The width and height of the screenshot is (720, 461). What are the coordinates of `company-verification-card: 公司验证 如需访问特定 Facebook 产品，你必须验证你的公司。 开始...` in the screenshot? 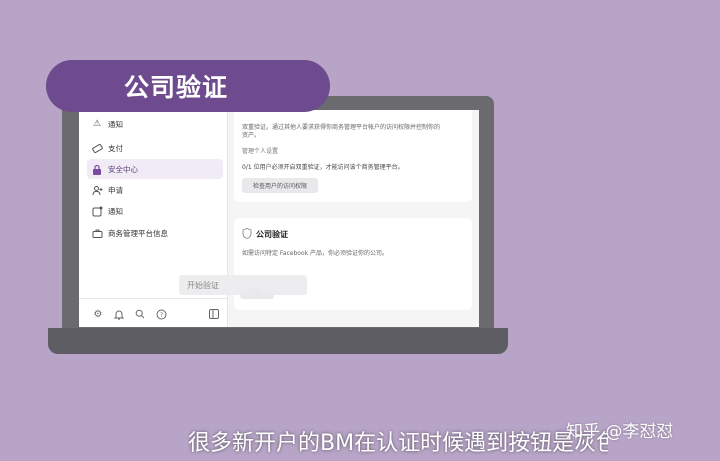 It's located at (353, 264).